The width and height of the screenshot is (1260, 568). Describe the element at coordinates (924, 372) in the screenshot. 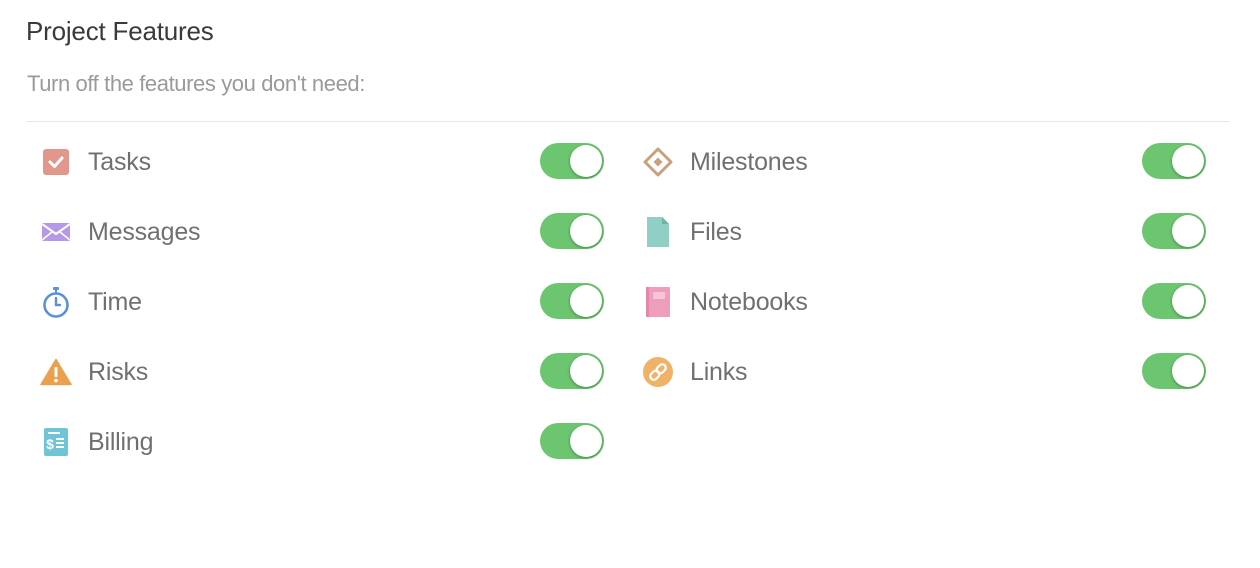

I see `feature-row-links: Links` at that location.